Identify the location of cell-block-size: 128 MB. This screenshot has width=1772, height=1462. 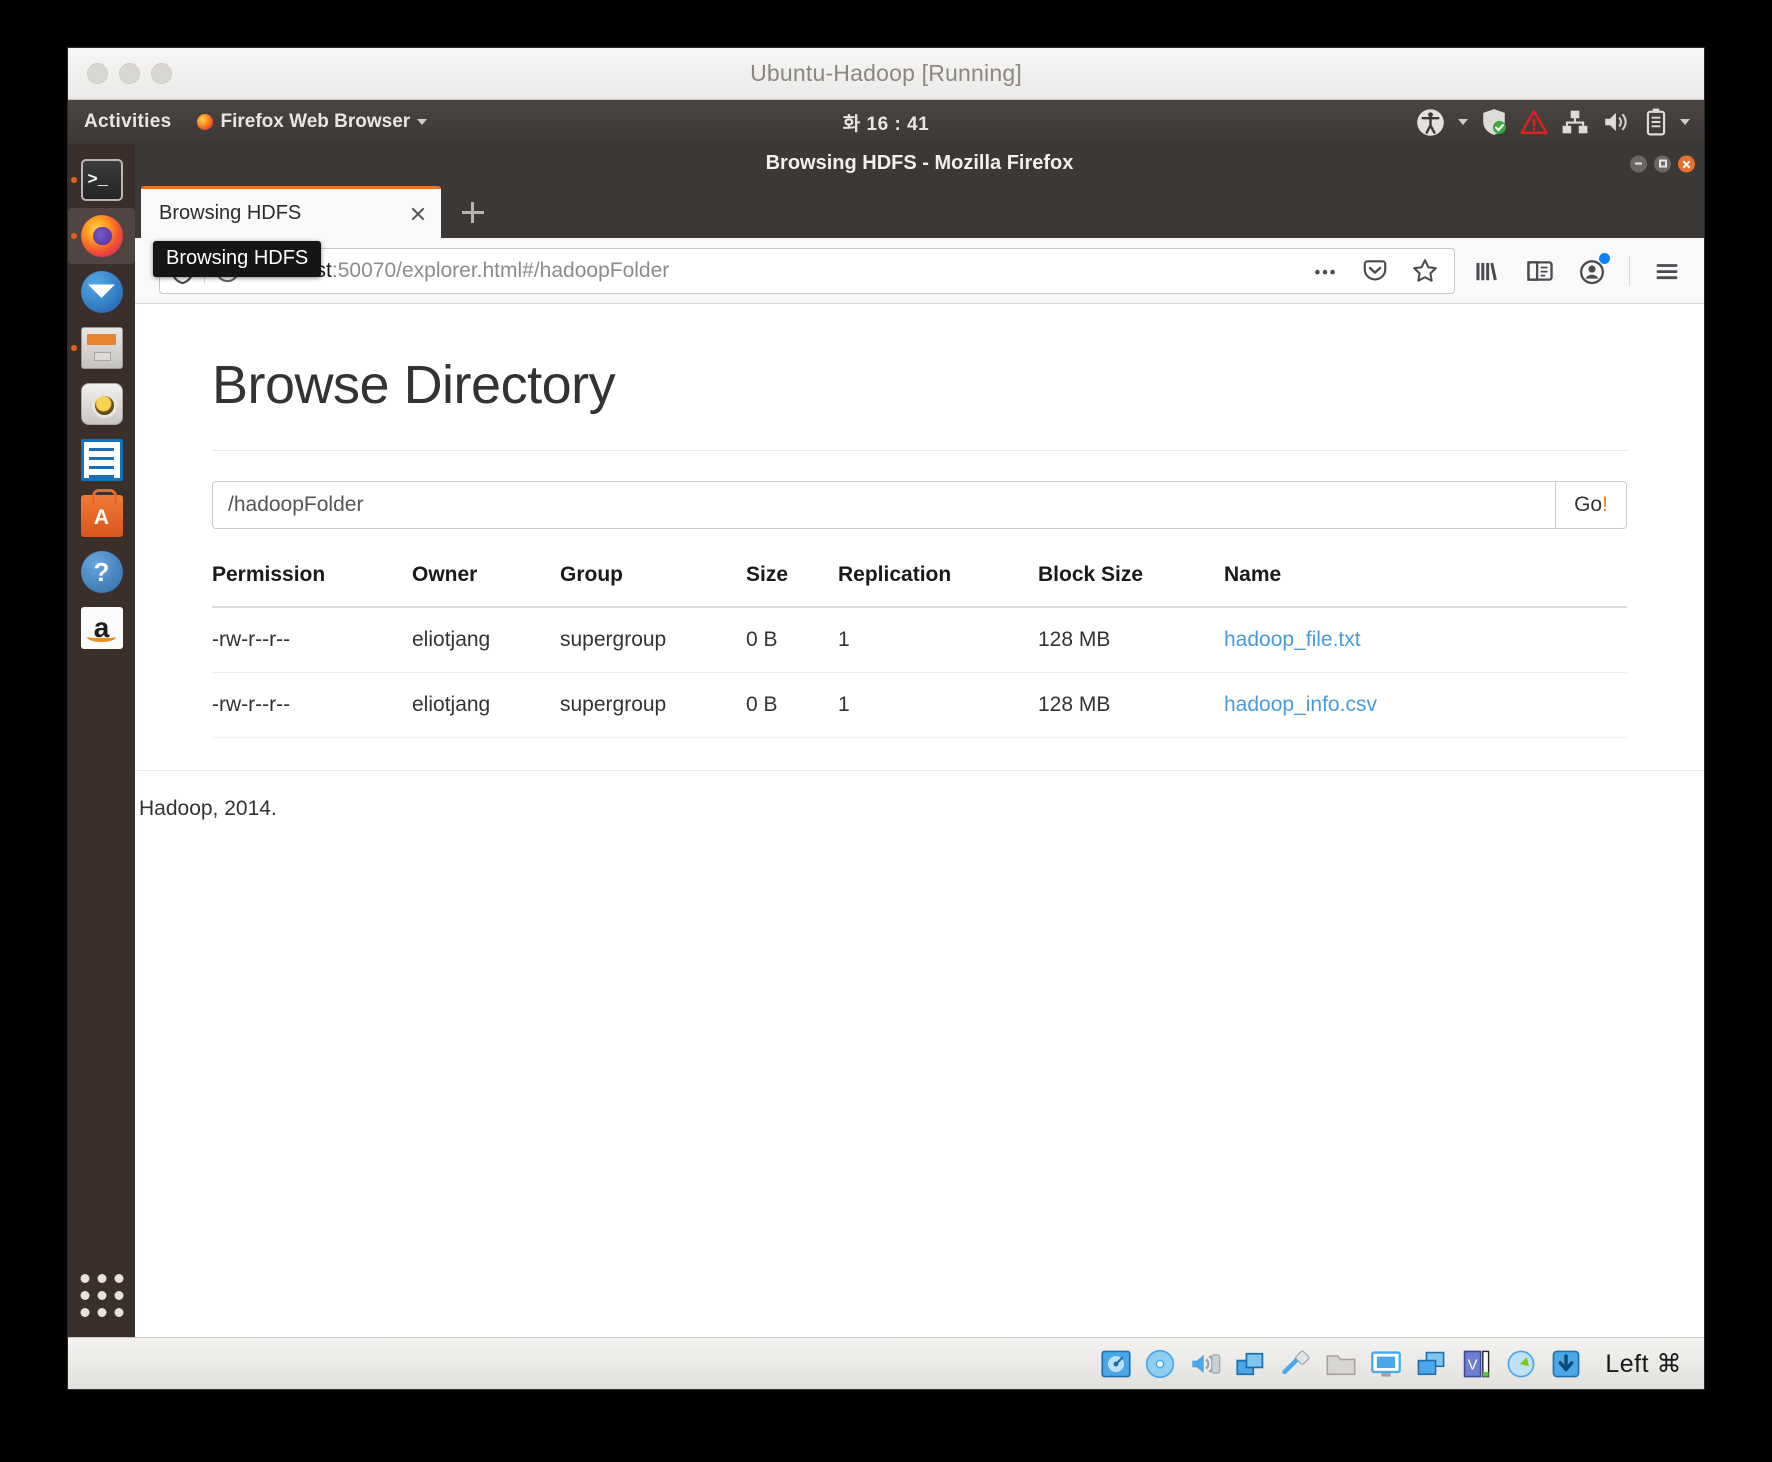
(1131, 705).